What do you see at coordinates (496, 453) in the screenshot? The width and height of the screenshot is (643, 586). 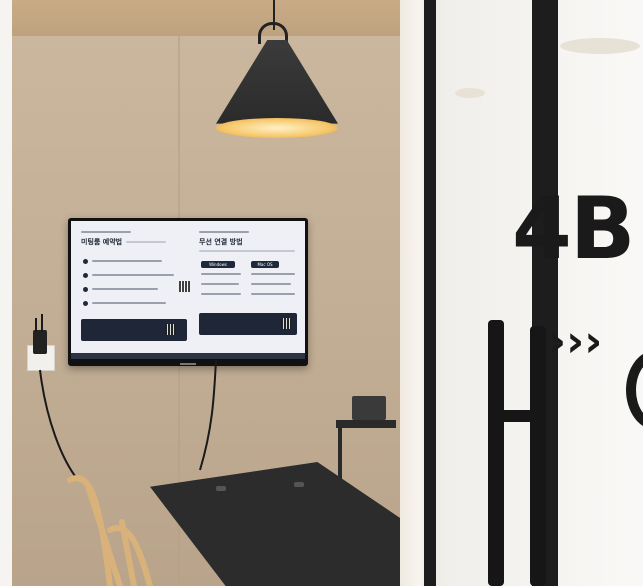 I see `door-handle-left` at bounding box center [496, 453].